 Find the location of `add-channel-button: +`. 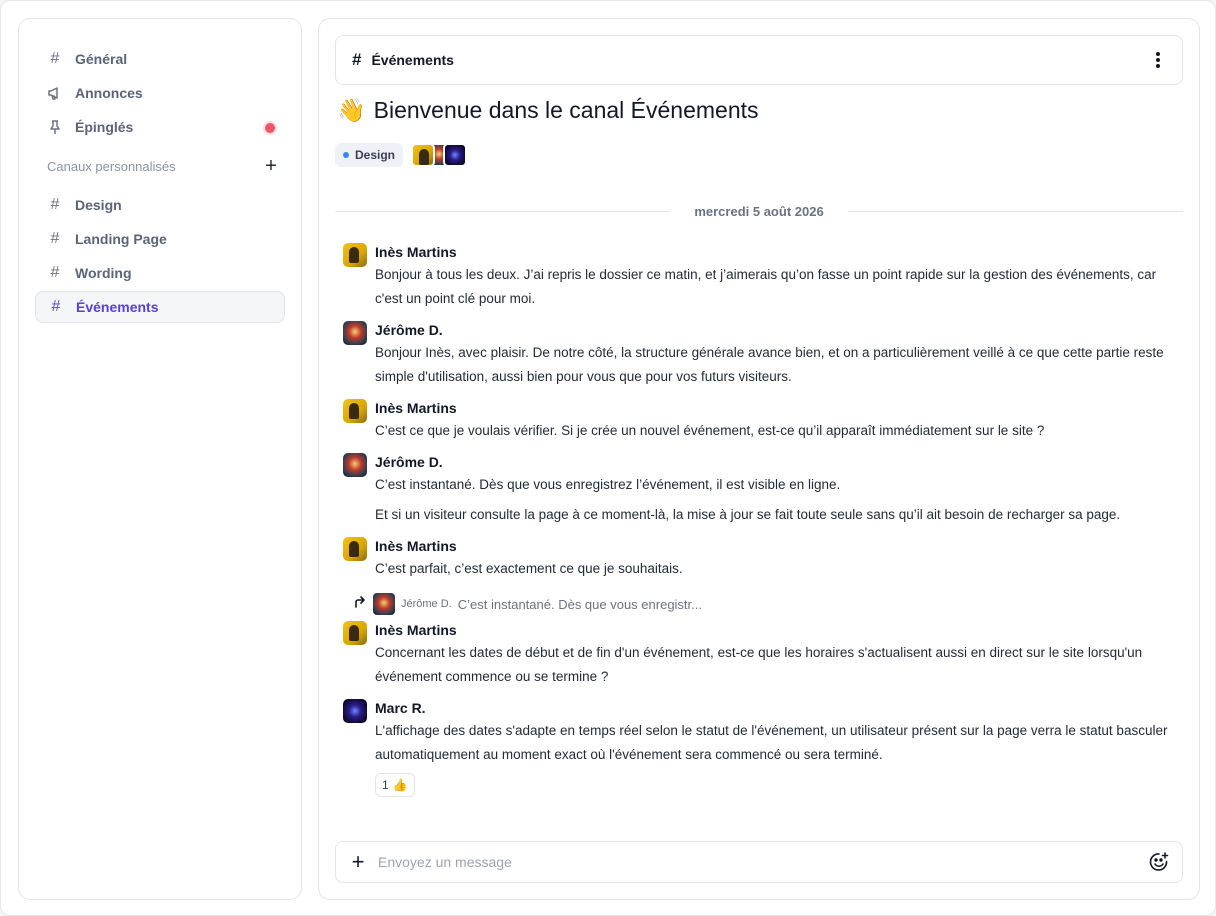

add-channel-button: + is located at coordinates (271, 166).